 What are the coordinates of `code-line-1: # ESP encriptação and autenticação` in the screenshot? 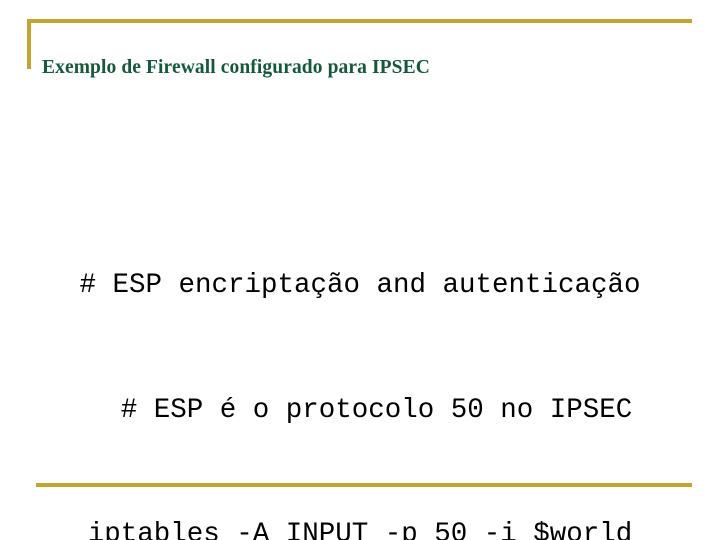 It's located at (360, 285).